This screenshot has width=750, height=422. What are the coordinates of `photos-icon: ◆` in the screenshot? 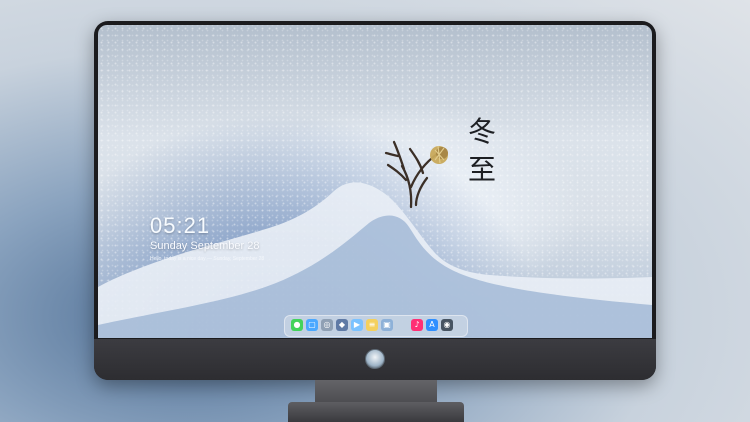 It's located at (342, 325).